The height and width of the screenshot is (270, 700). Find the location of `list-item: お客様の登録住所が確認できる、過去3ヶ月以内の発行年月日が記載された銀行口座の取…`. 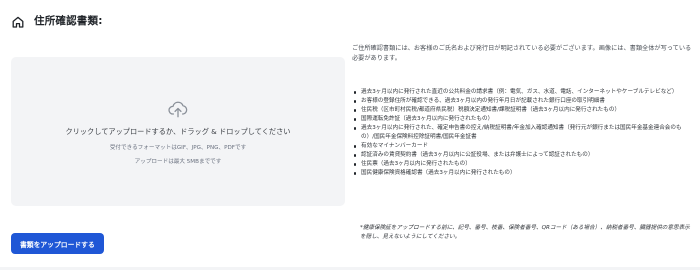

list-item: お客様の登録住所が確認できる、過去3ヶ月以内の発行年月日が記載された銀行口座の取… is located at coordinates (523, 101).